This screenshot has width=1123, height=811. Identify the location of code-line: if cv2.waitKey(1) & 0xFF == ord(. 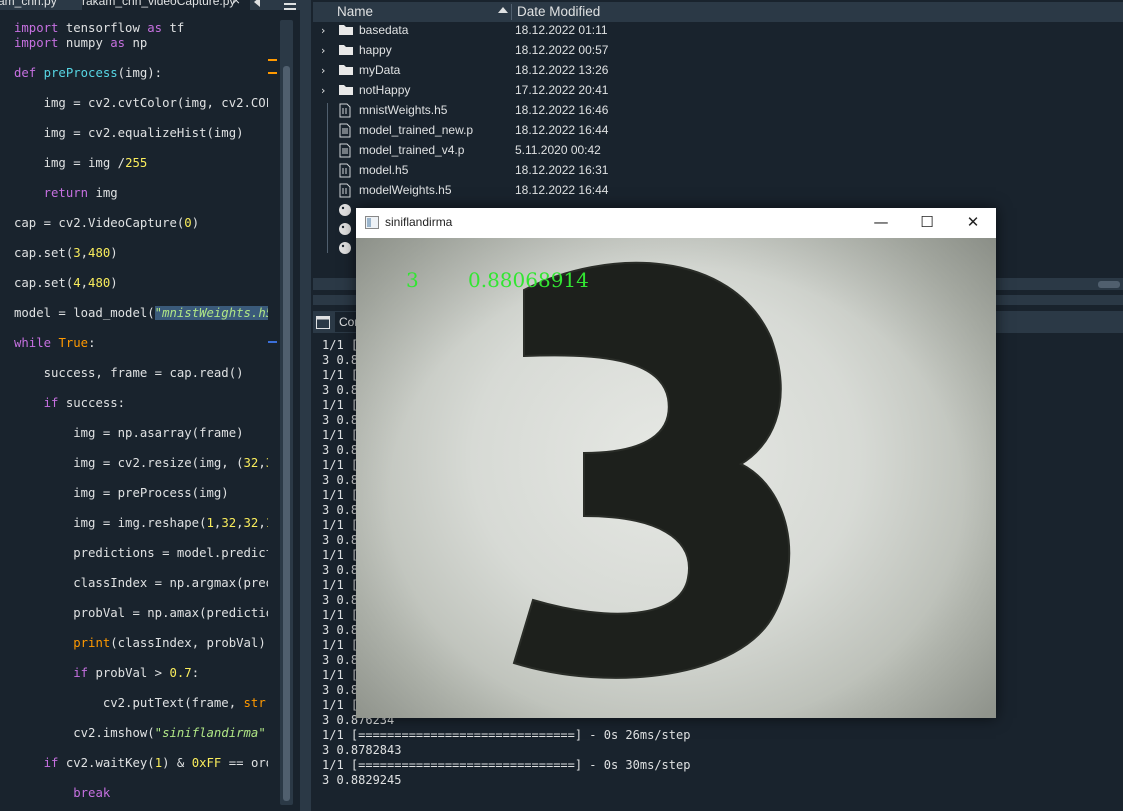
(155, 763).